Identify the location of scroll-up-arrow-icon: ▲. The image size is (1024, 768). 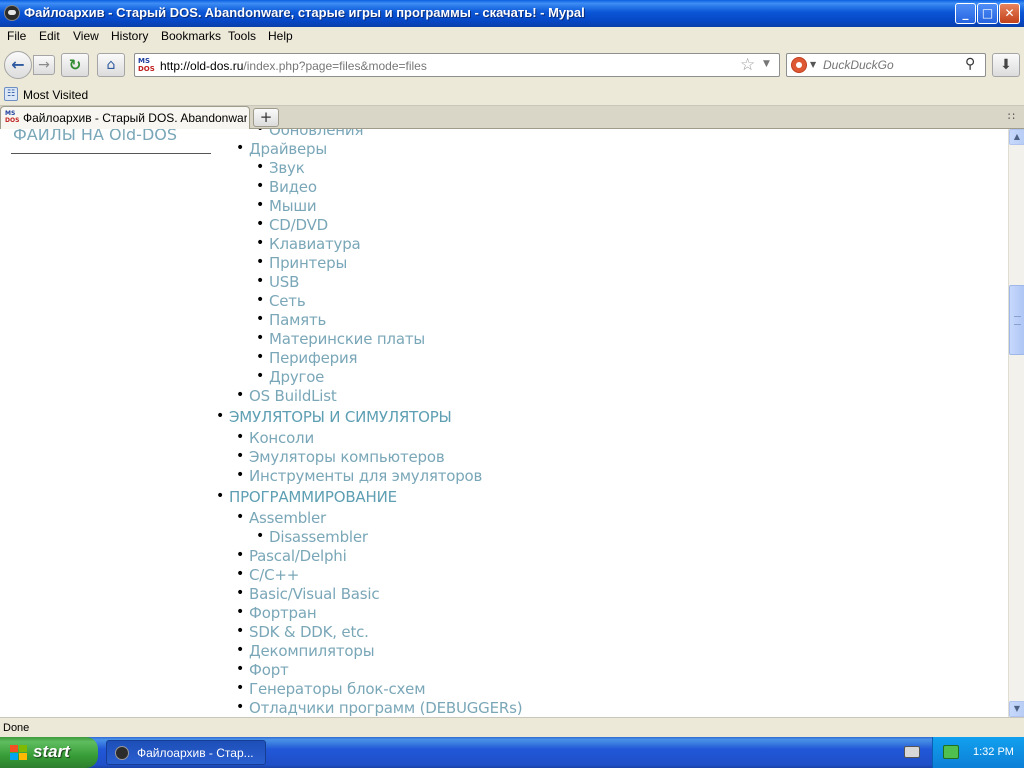
(1016, 137).